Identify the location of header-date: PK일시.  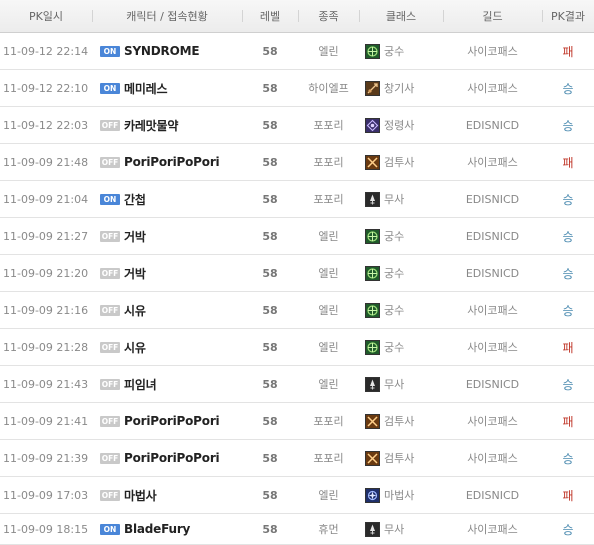
(46, 16).